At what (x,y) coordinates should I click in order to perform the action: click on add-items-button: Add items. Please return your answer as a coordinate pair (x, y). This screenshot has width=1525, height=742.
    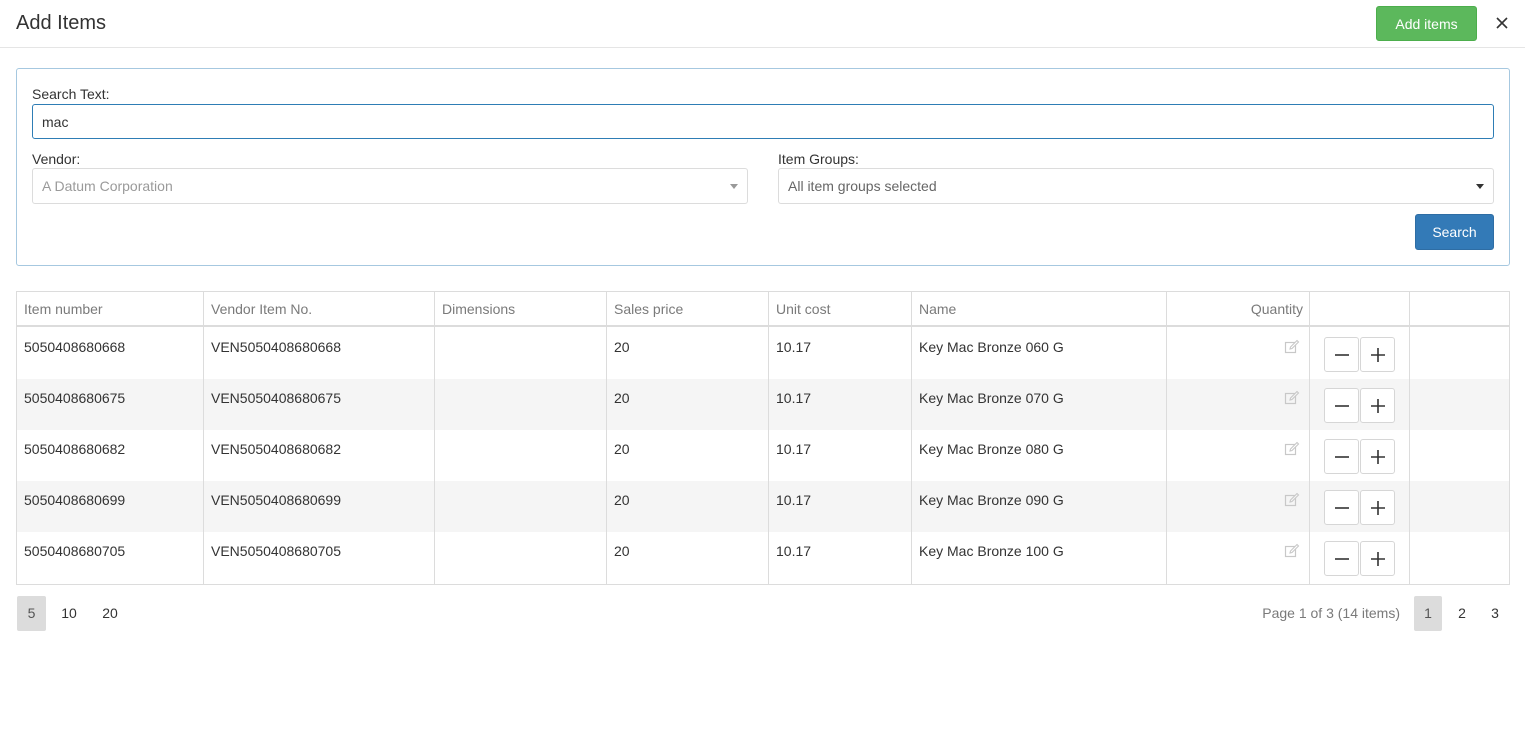
    Looking at the image, I should click on (1426, 23).